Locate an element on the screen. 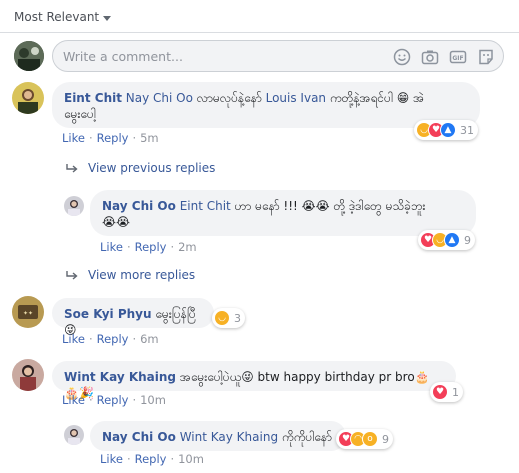  comment-text: ကတို့နဲ့အရင်ပါ 😁 အဲ is located at coordinates (375, 98).